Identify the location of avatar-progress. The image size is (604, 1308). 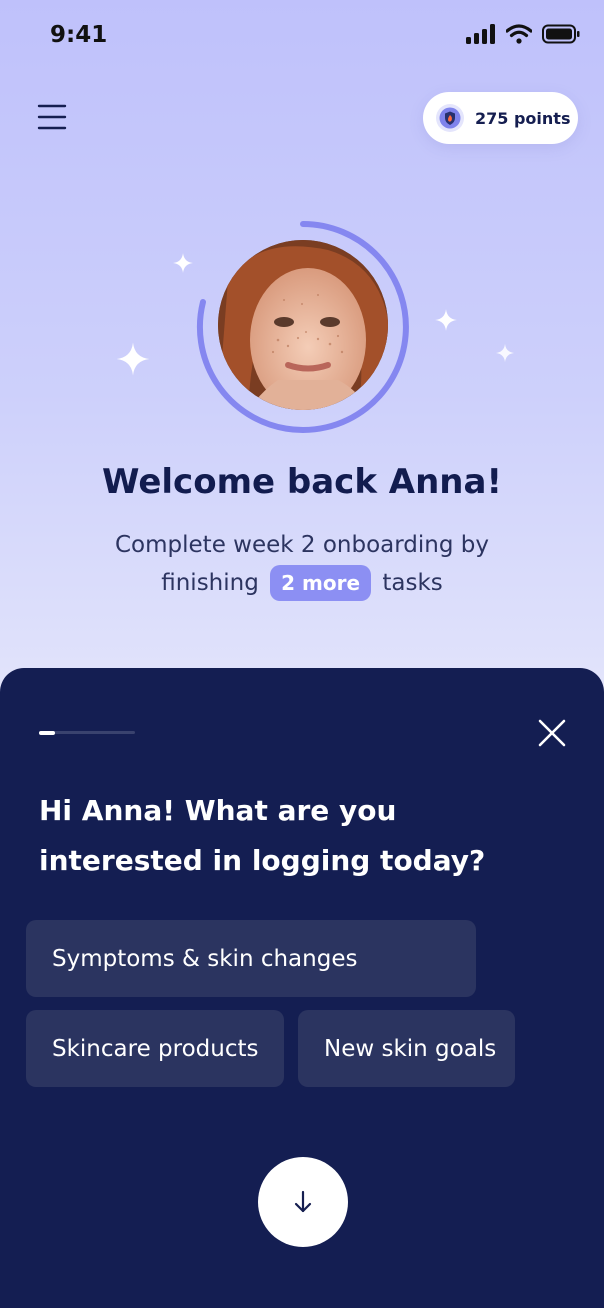
(303, 327).